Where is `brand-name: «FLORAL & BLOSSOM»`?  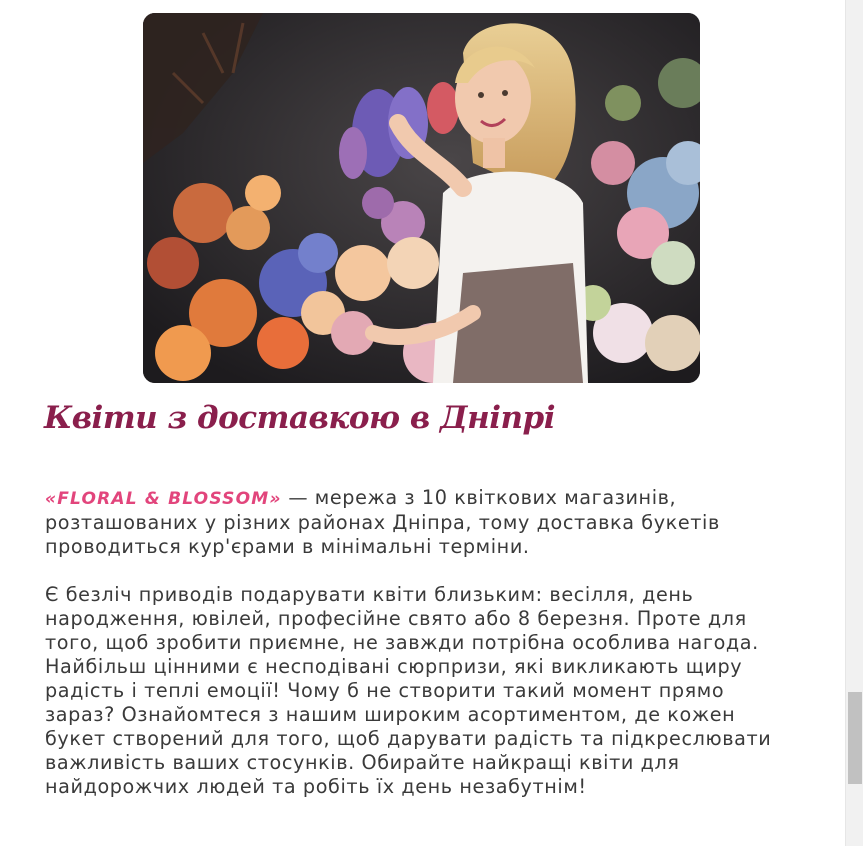
brand-name: «FLORAL & BLOSSOM» is located at coordinates (163, 499).